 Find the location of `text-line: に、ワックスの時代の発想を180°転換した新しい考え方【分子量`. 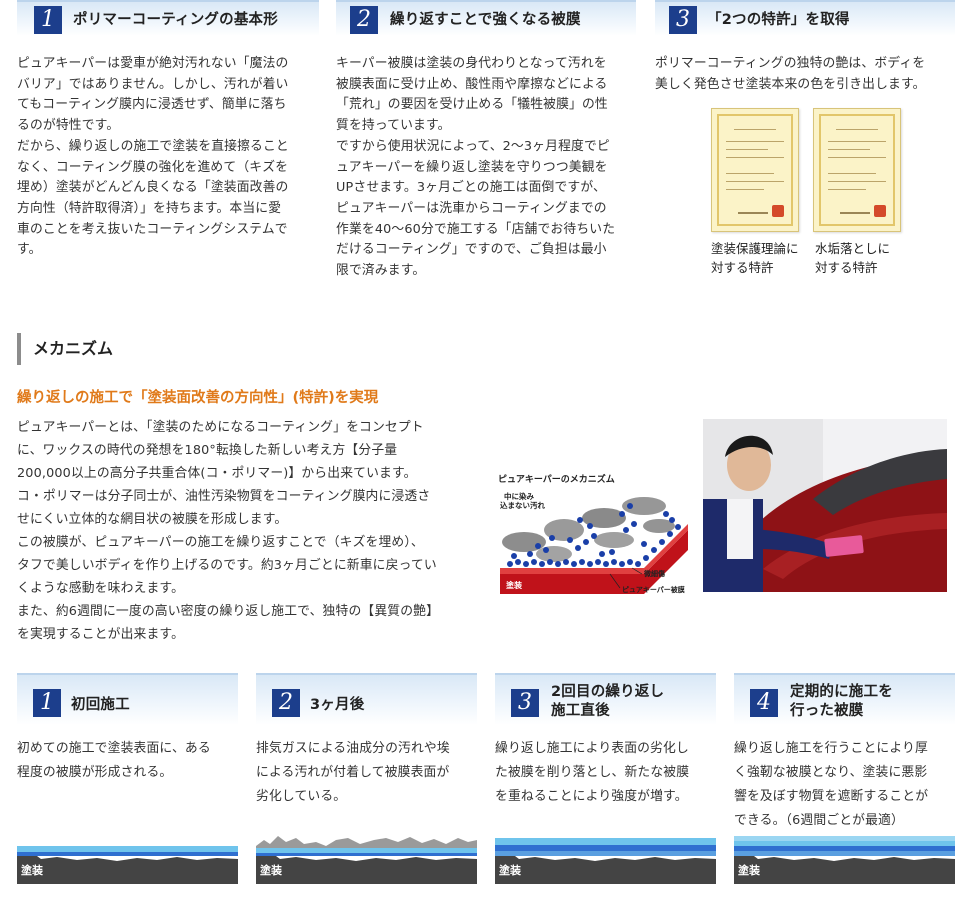

text-line: に、ワックスの時代の発想を180°転換した新しい考え方【分子量 is located at coordinates (207, 450).